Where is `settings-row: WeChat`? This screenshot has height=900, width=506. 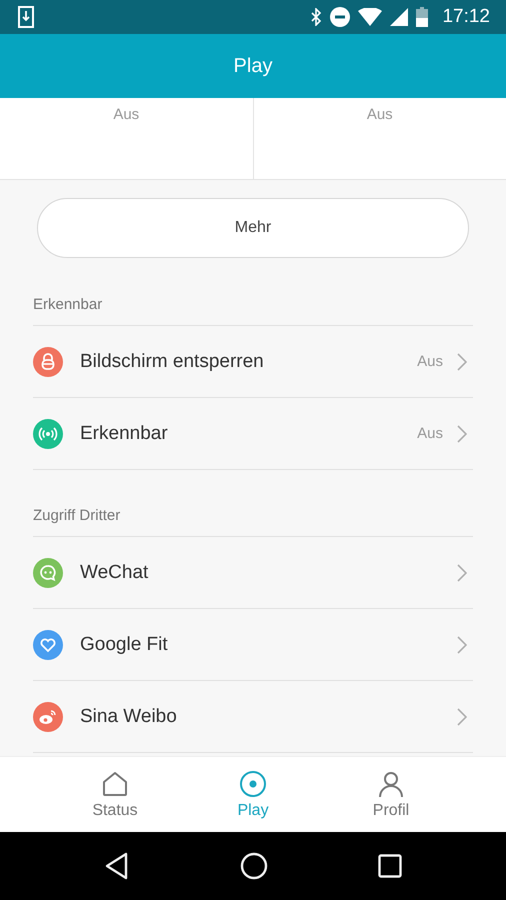
settings-row: WeChat is located at coordinates (253, 573).